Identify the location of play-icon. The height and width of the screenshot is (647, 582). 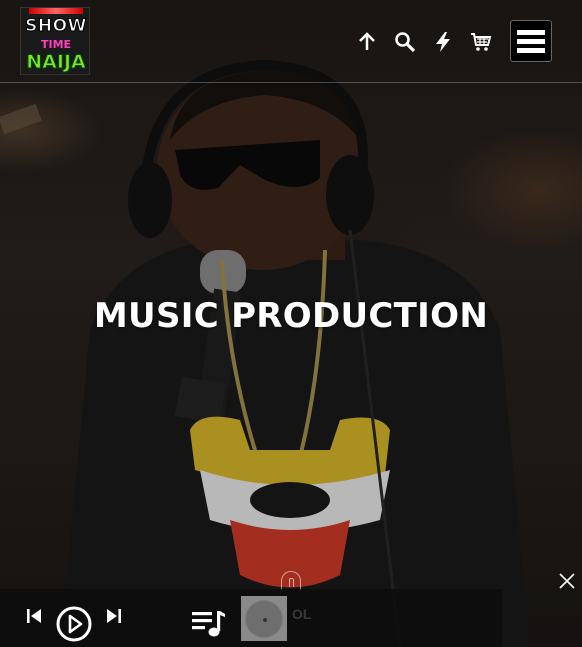
(74, 624).